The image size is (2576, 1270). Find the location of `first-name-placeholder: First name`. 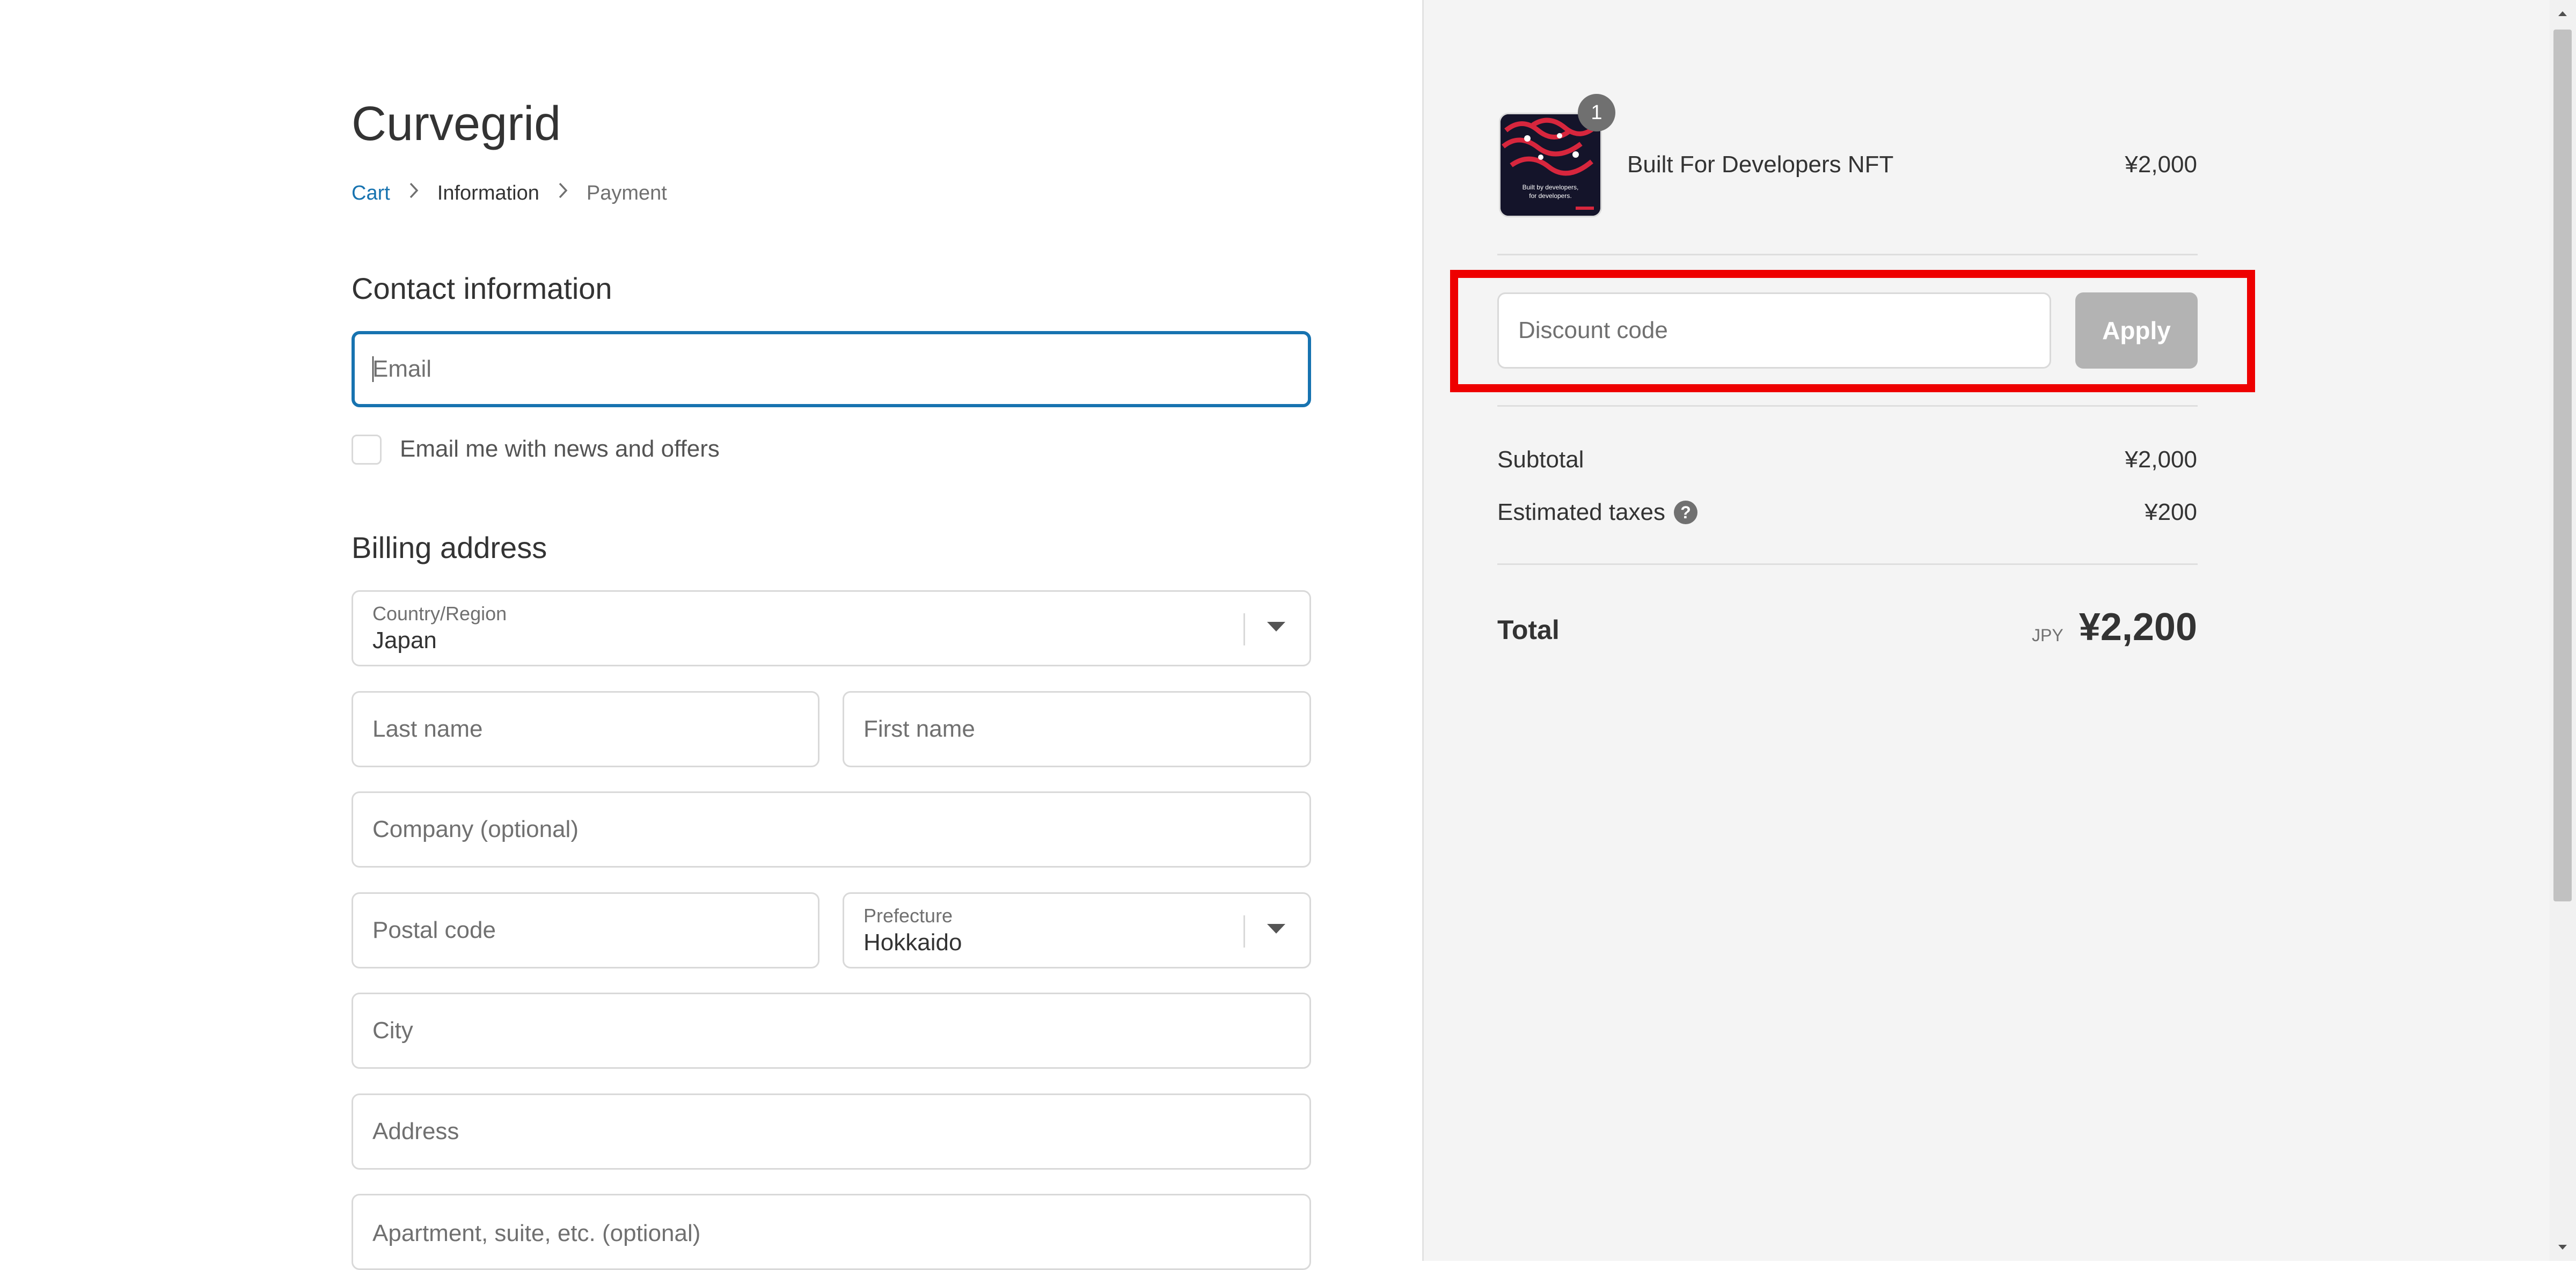

first-name-placeholder: First name is located at coordinates (919, 729).